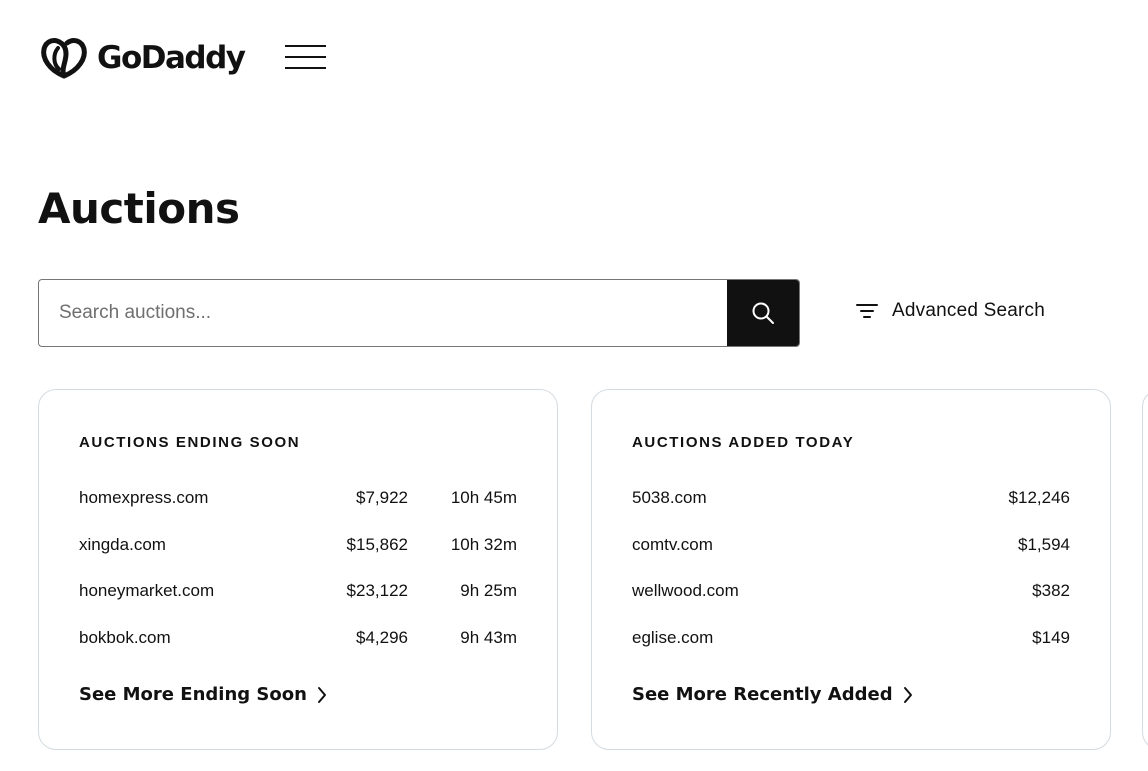 The height and width of the screenshot is (771, 1148). I want to click on domain-name: wellwood.com, so click(685, 590).